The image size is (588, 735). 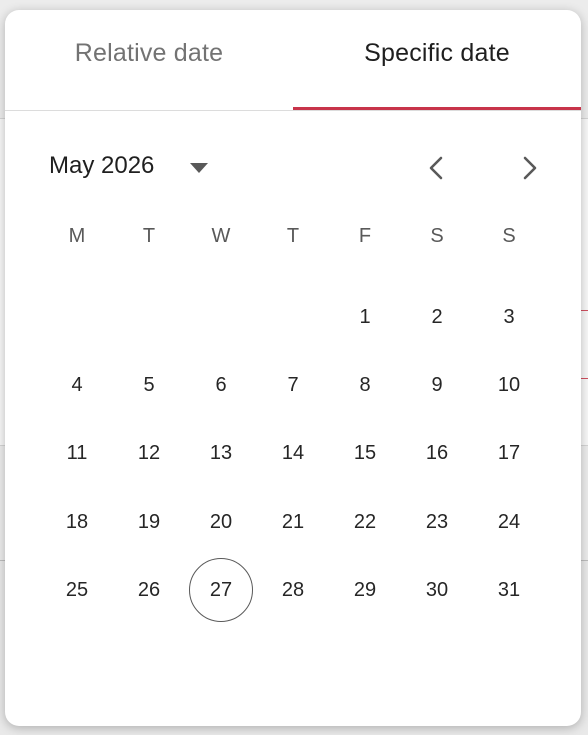 I want to click on tab-relative-date-label: Relative date, so click(x=149, y=52).